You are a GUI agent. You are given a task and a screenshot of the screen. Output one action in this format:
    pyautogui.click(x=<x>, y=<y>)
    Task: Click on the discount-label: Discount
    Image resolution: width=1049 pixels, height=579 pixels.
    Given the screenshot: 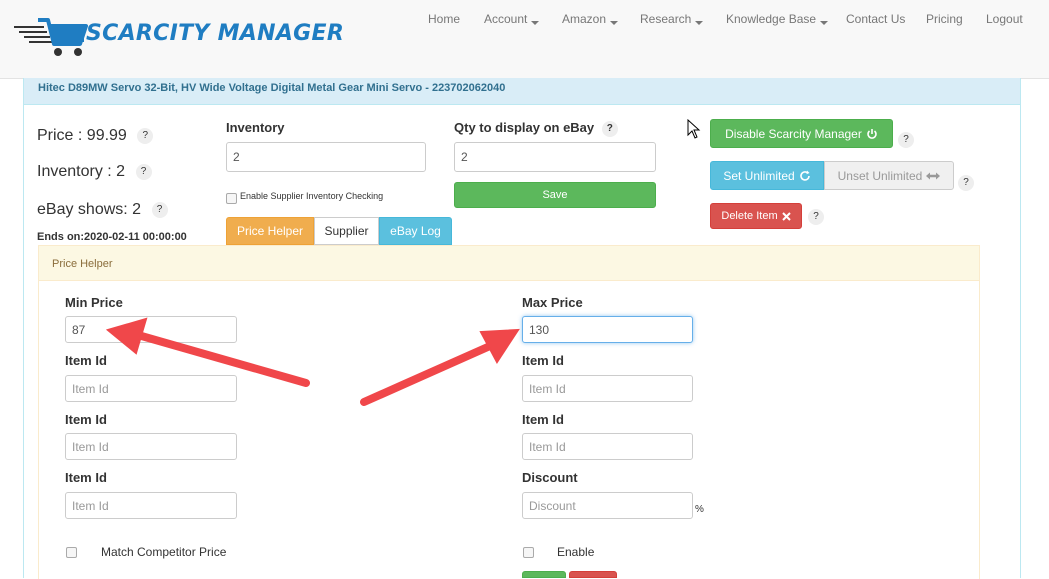 What is the action you would take?
    pyautogui.click(x=550, y=477)
    